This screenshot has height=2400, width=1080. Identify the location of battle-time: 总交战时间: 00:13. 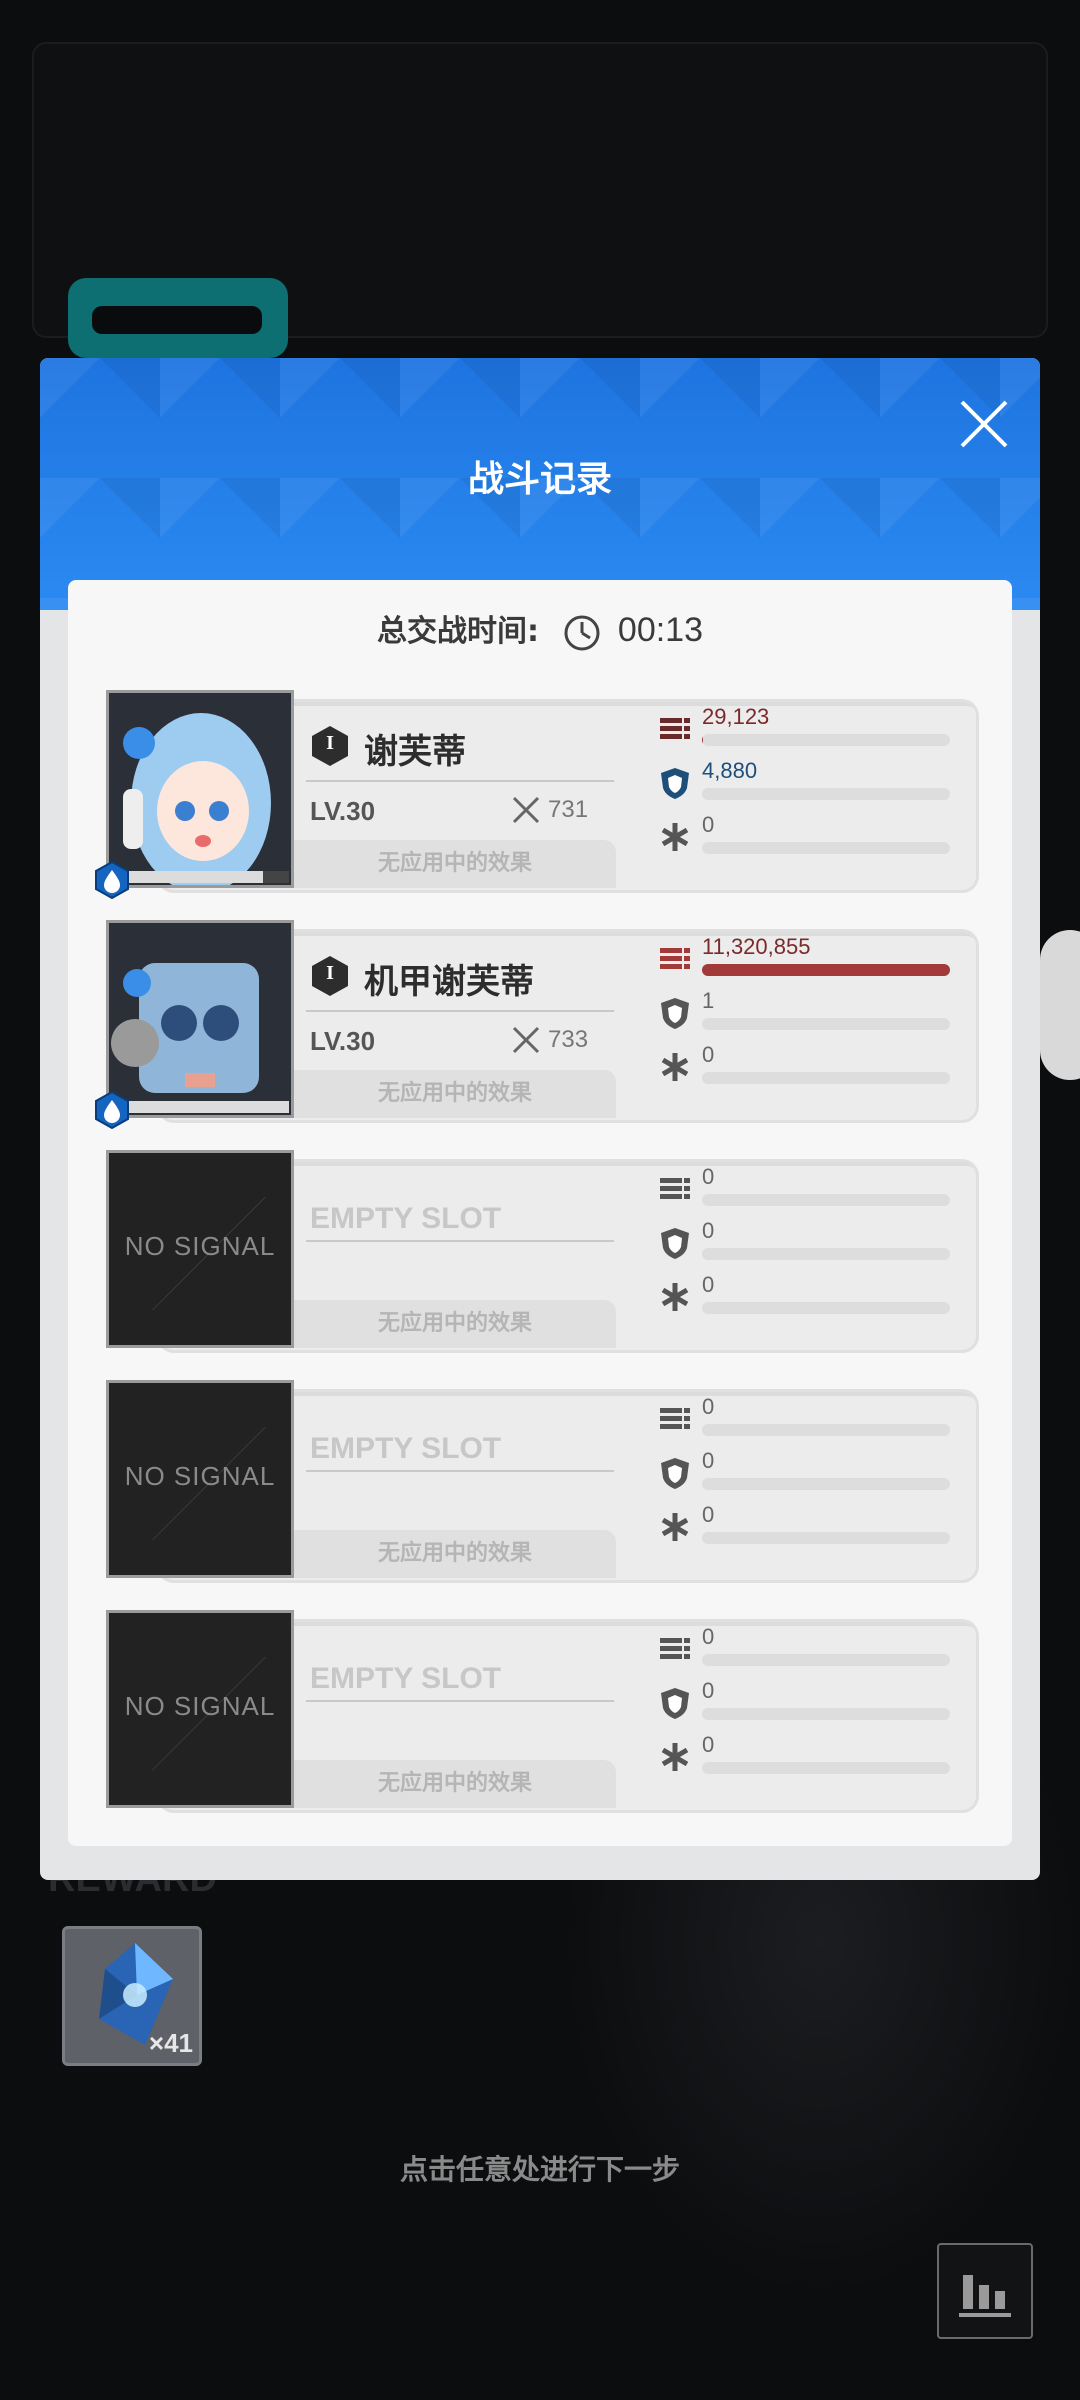
(540, 629).